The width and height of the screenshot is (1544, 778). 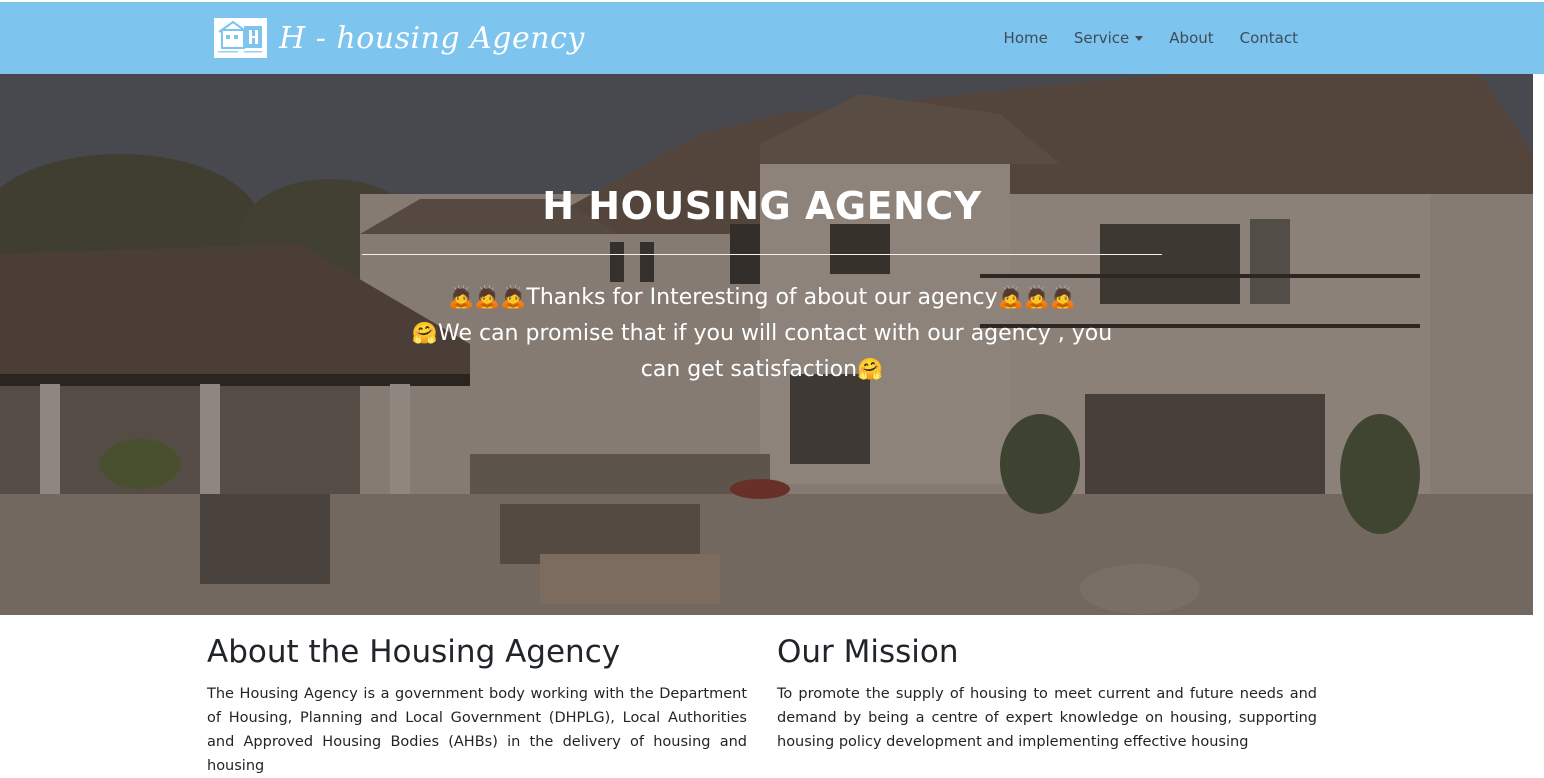 I want to click on brand-link: H - housing Agency, so click(x=399, y=38).